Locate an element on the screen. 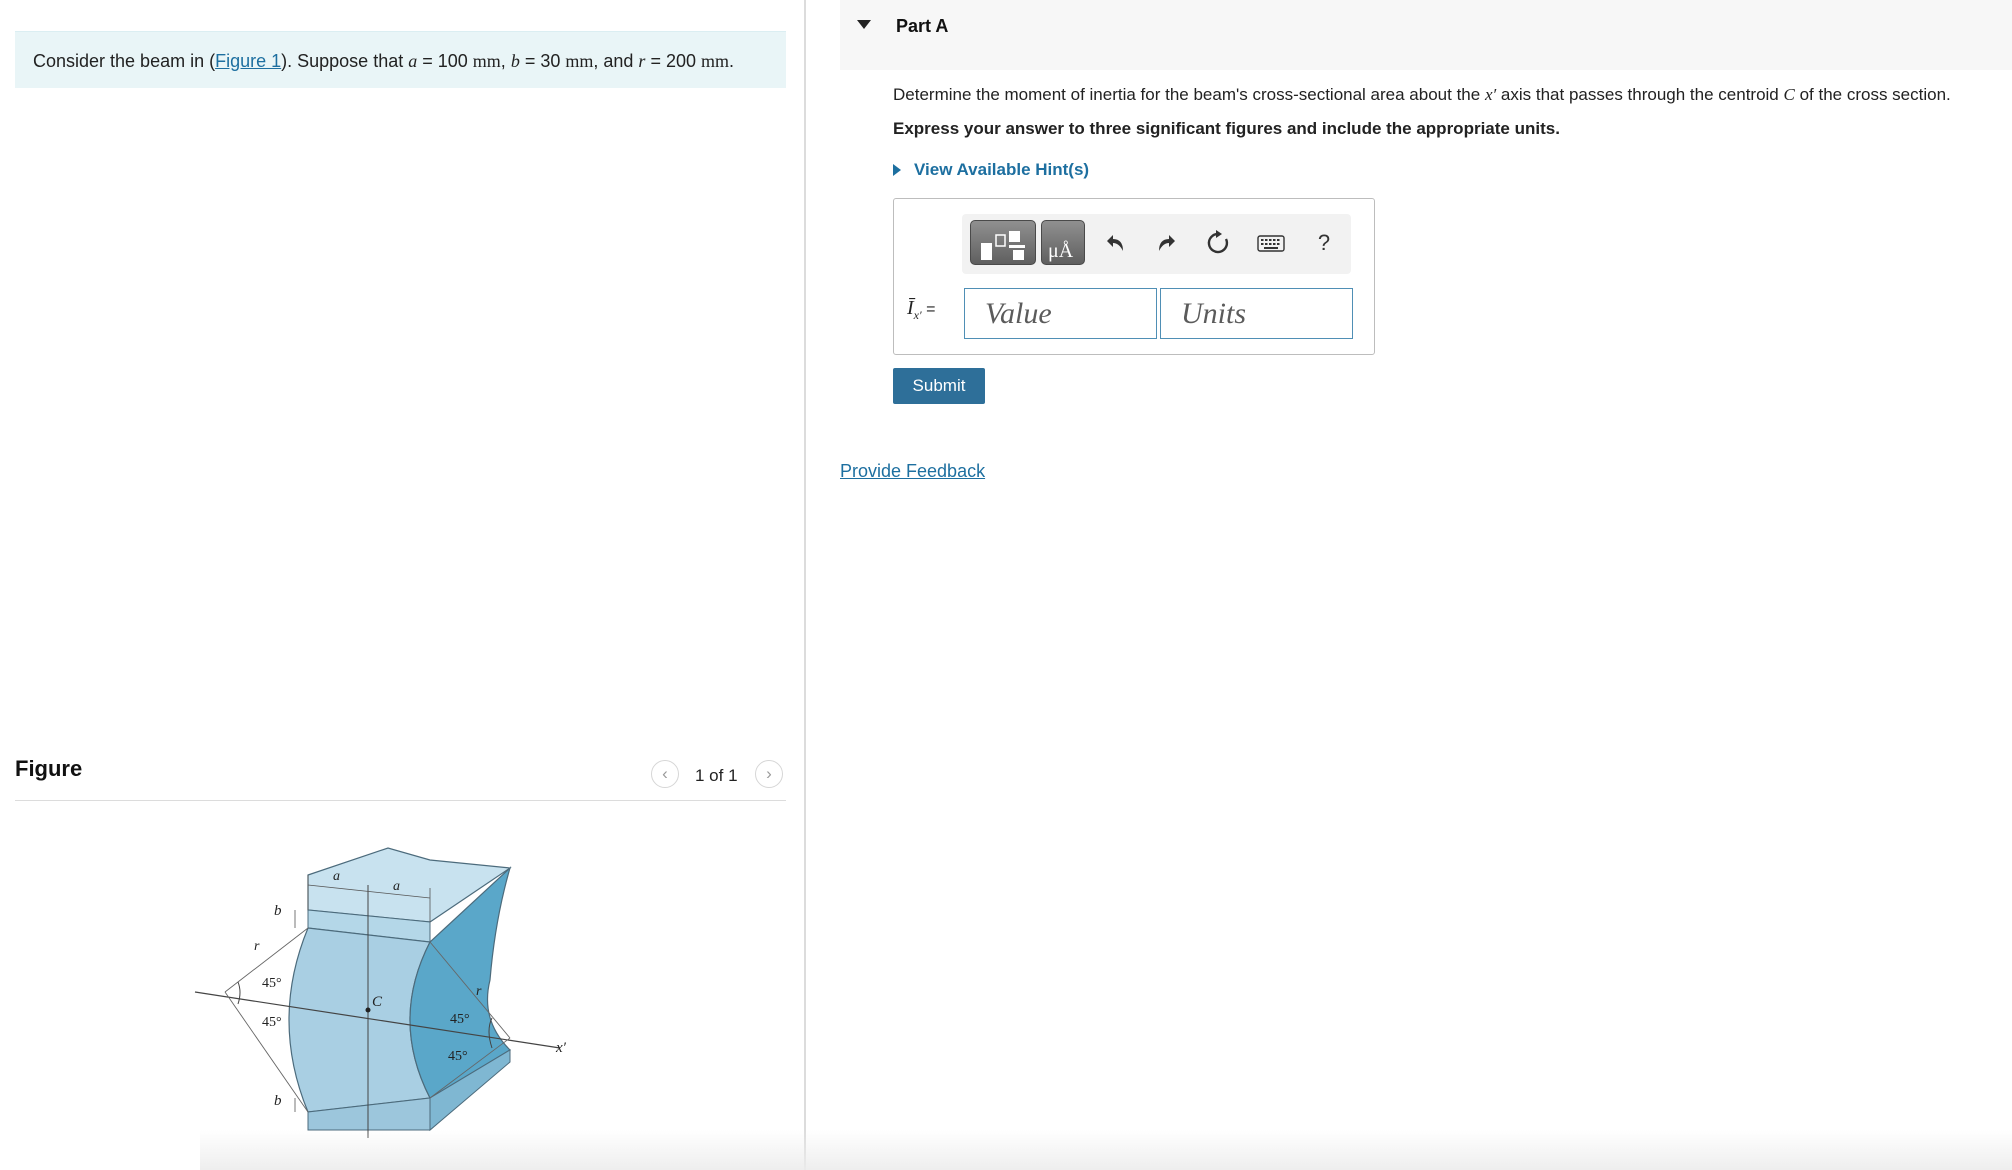 This screenshot has height=1170, width=2012. chevron-left-icon: ‹ is located at coordinates (665, 773).